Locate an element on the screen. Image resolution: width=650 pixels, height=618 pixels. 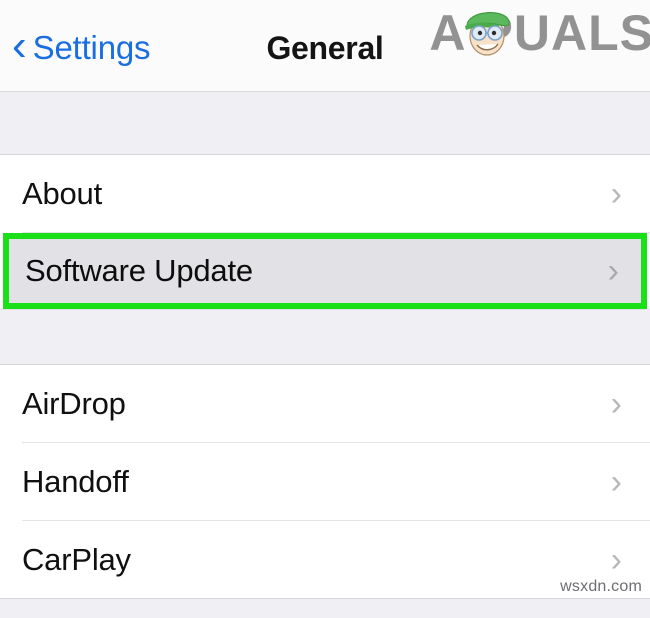
settings-row-handoff: Handoff › is located at coordinates (325, 482).